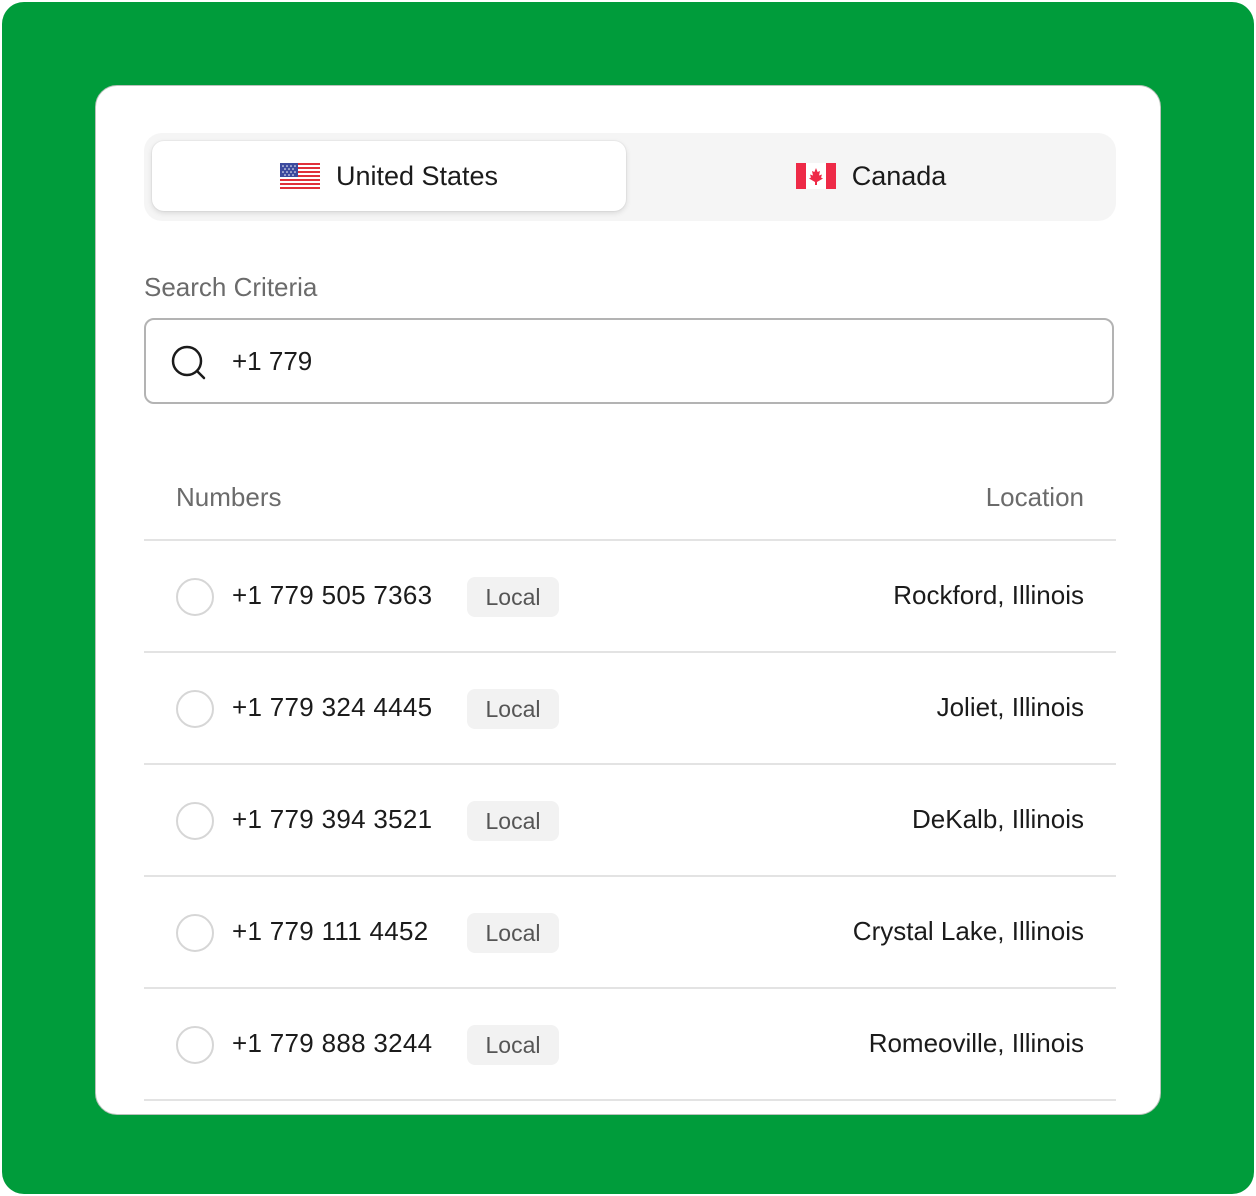 This screenshot has height=1196, width=1256. I want to click on column-header-location: Location, so click(1034, 497).